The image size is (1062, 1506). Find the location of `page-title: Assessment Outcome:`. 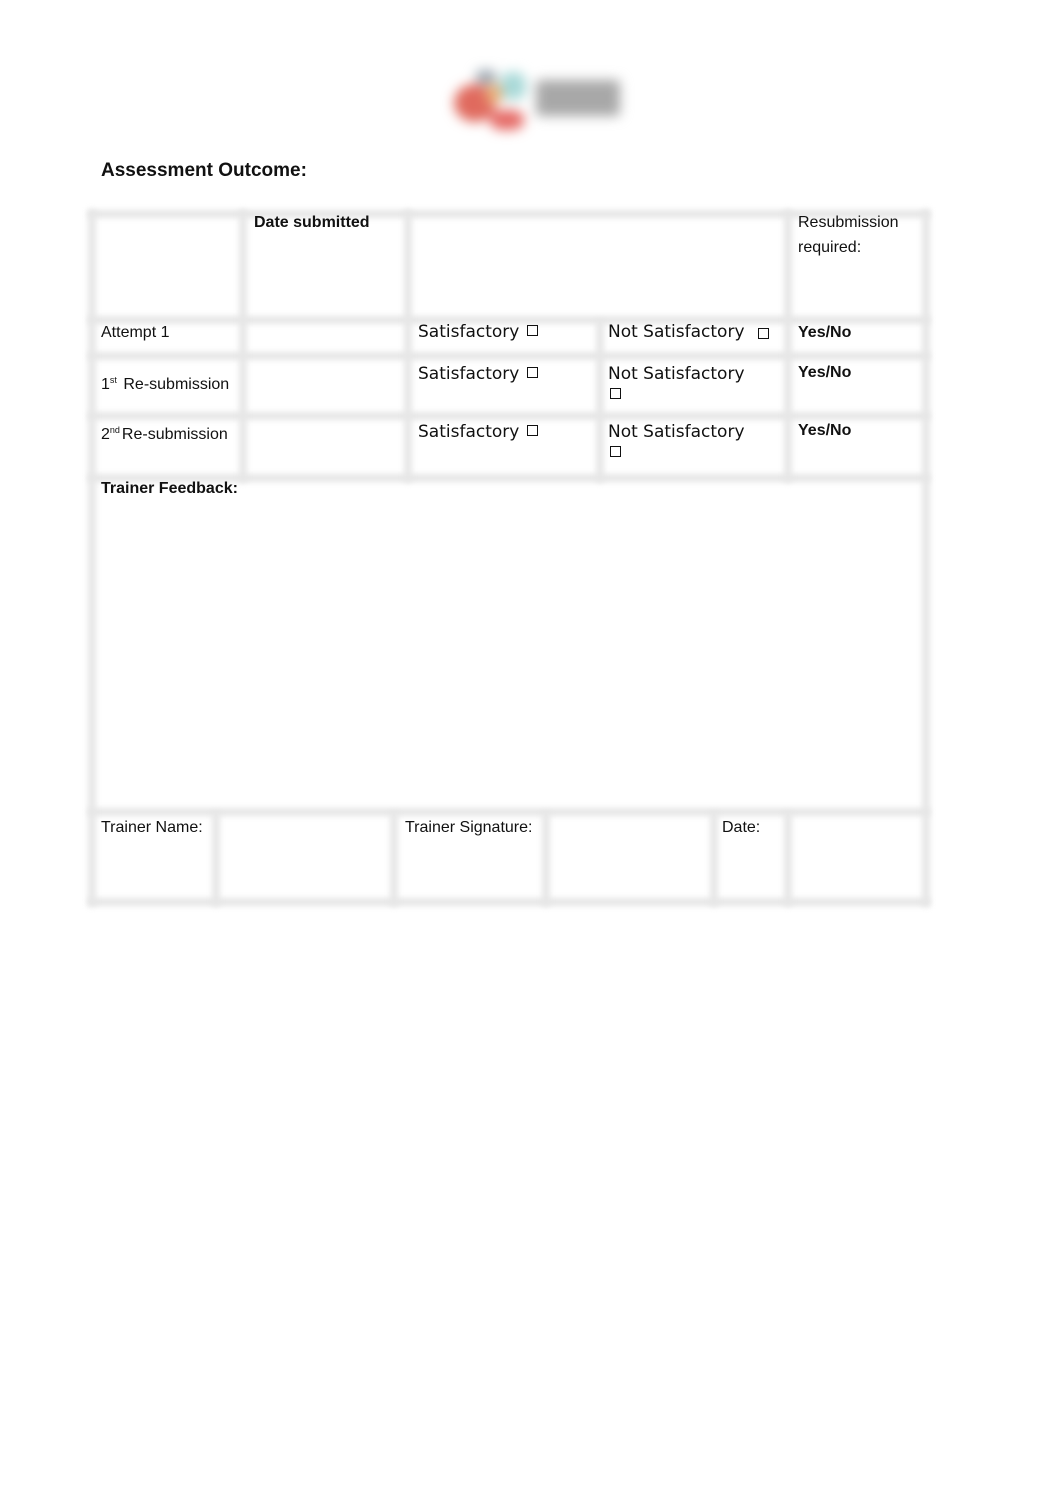

page-title: Assessment Outcome: is located at coordinates (204, 170).